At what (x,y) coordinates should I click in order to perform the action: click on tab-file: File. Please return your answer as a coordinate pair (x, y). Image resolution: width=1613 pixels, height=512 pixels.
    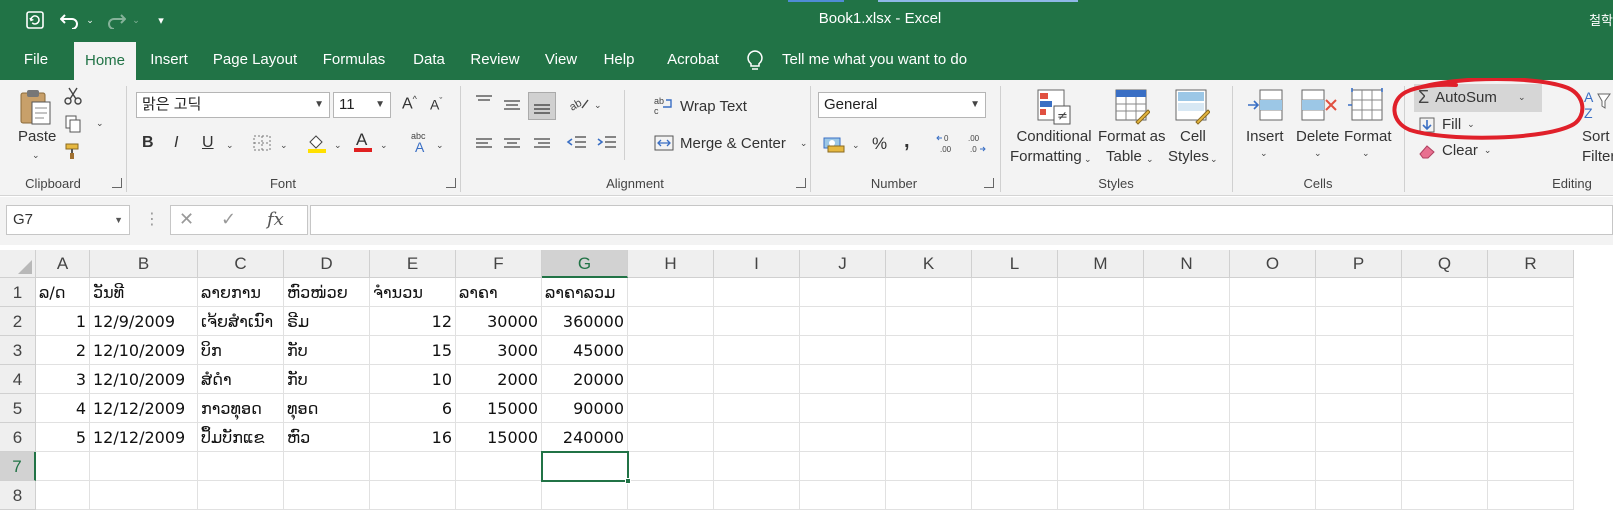
    Looking at the image, I should click on (36, 60).